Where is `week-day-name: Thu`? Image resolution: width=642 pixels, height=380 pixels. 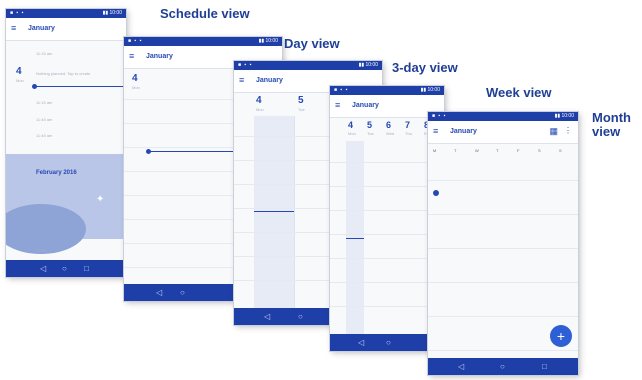
week-day-name: Thu is located at coordinates (408, 133).